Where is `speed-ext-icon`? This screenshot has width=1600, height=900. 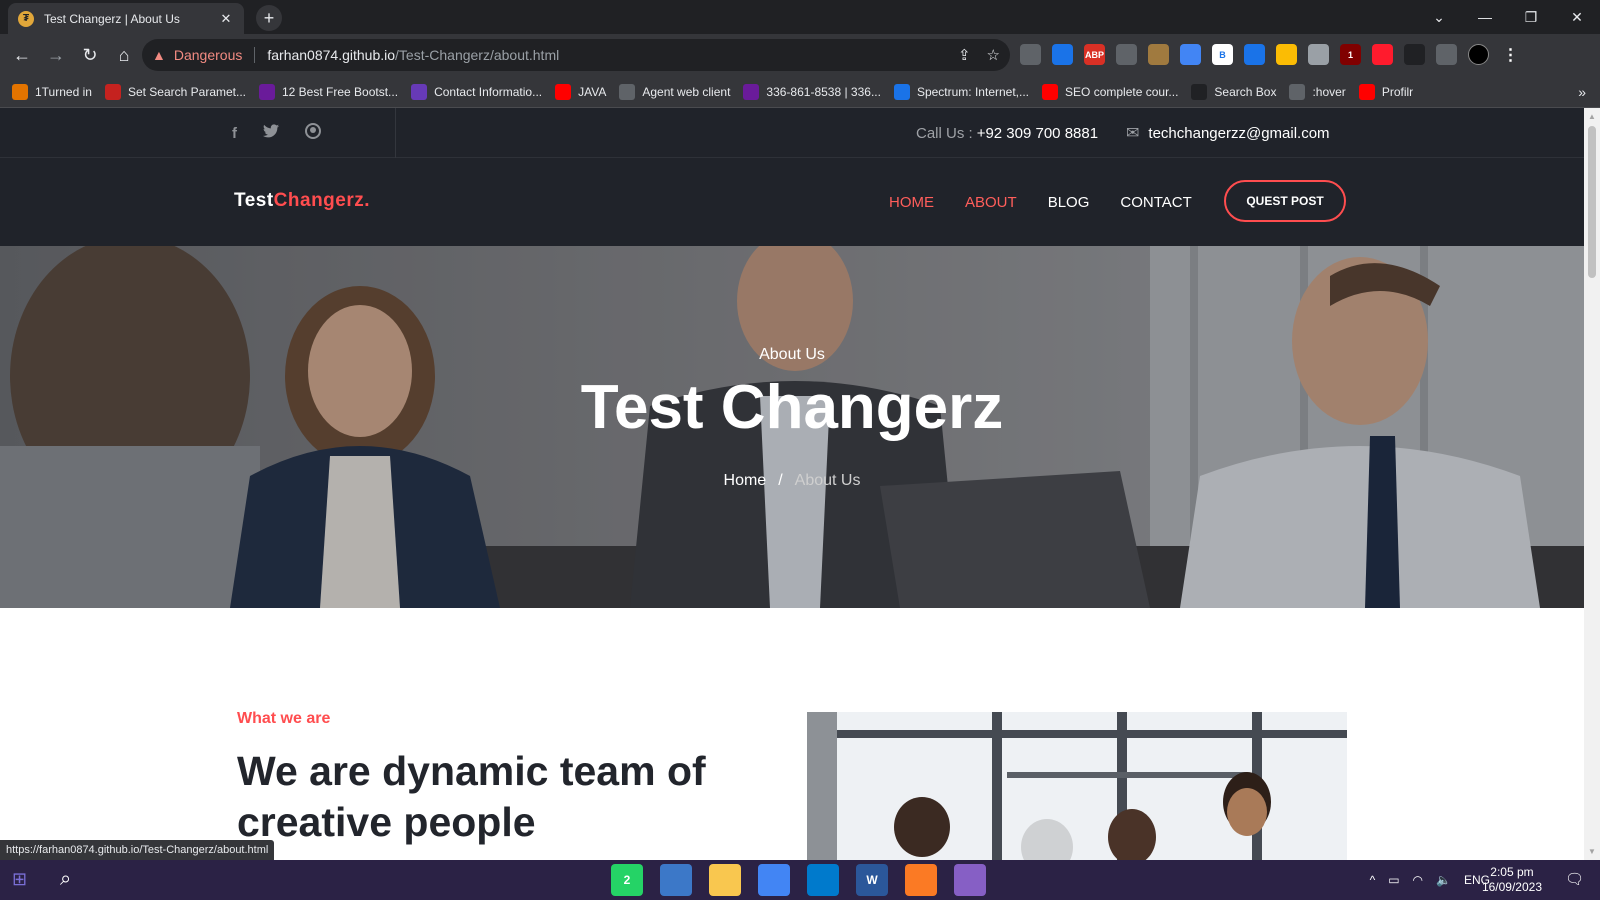 speed-ext-icon is located at coordinates (1126, 54).